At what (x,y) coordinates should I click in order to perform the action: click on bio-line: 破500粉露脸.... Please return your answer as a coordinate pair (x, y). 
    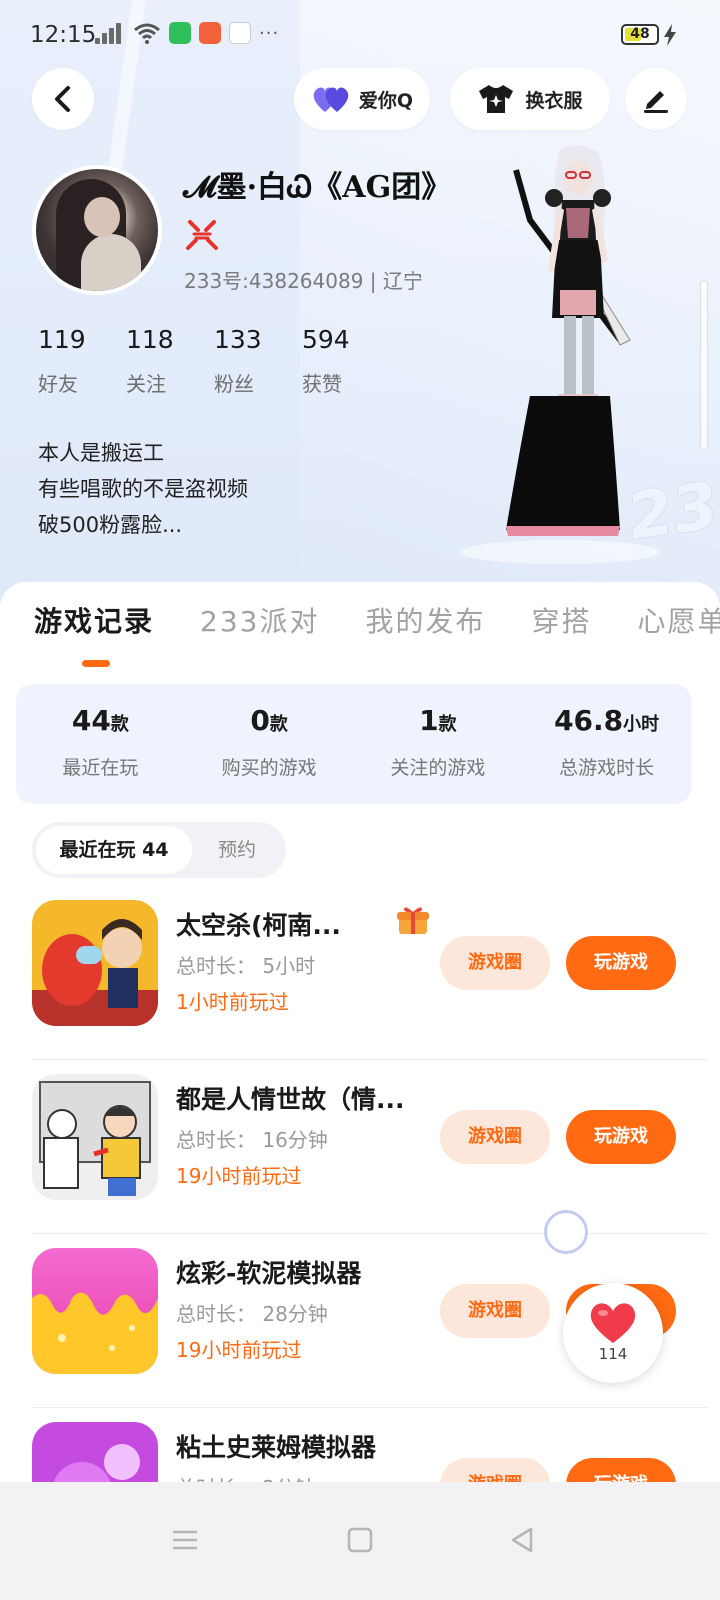
    Looking at the image, I should click on (110, 525).